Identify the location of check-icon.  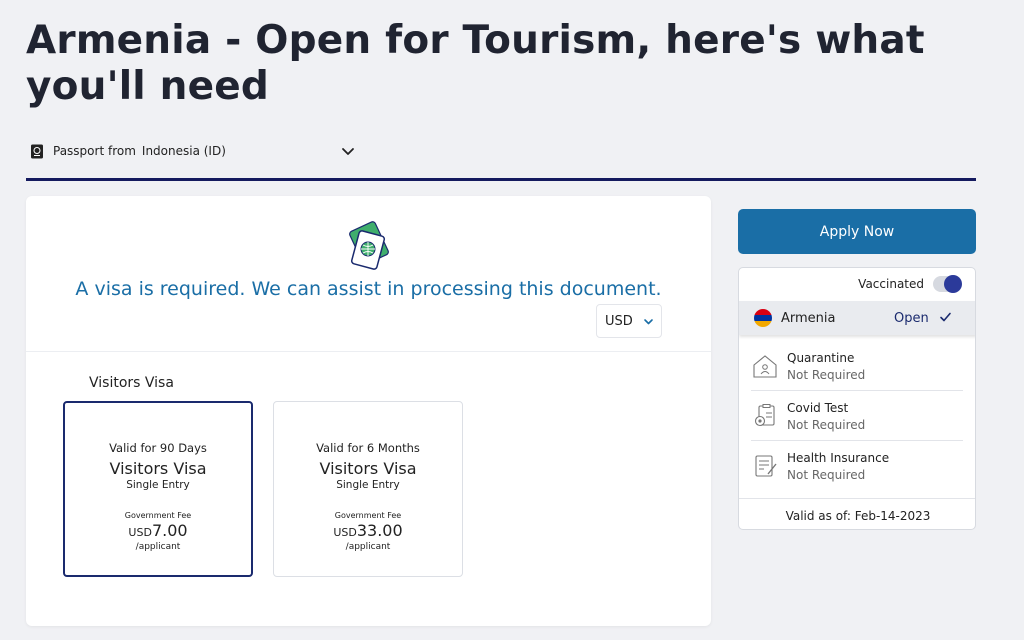
(945, 317).